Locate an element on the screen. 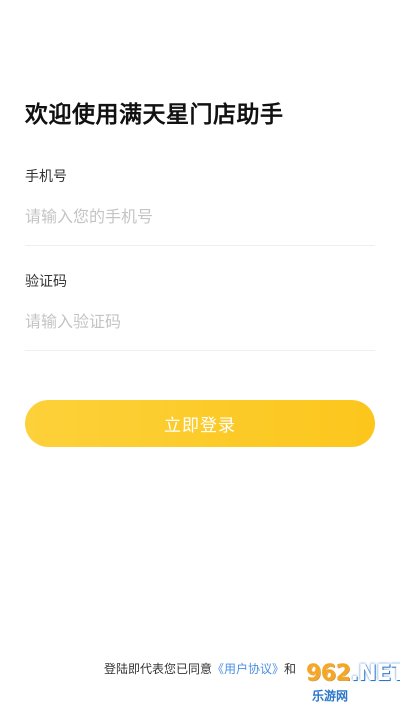 This screenshot has width=400, height=711. watermark-brand: 962.NET is located at coordinates (353, 673).